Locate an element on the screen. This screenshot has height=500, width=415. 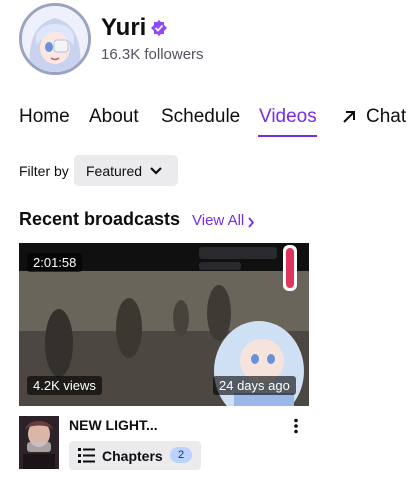
tab-home: Home is located at coordinates (44, 117).